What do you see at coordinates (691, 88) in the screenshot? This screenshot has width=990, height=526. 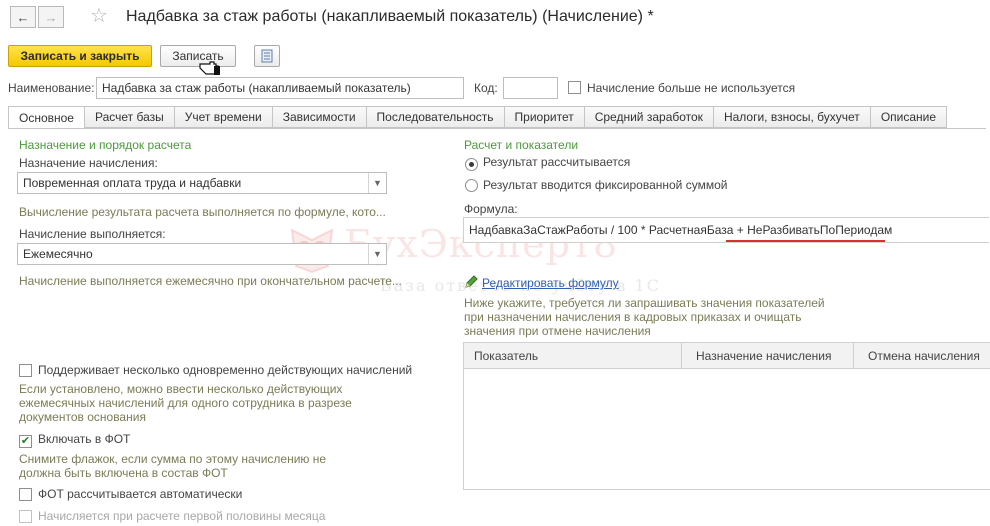 I see `not-used-label: Начисление больше не используется` at bounding box center [691, 88].